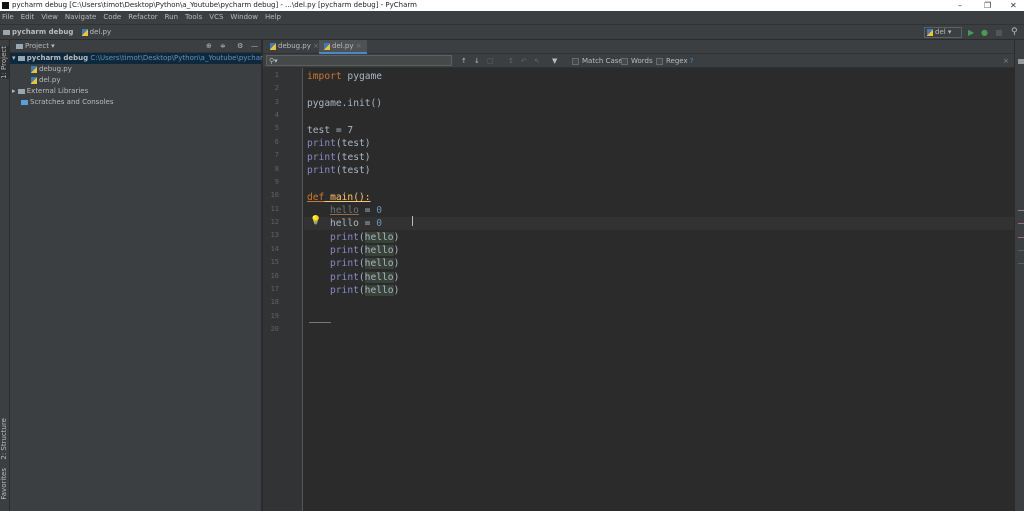 Image resolution: width=1024 pixels, height=511 pixels. Describe the element at coordinates (971, 32) in the screenshot. I see `run-button: ▶` at that location.